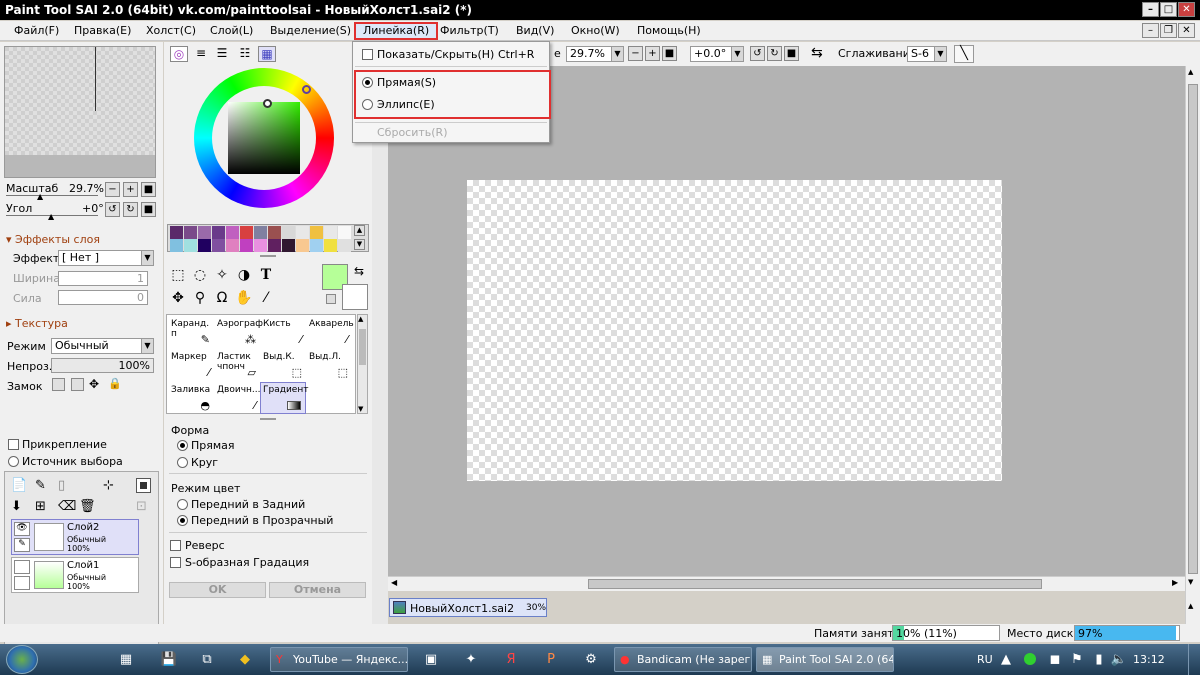  I want to click on menu-selection: Выделение(S), so click(310, 30).